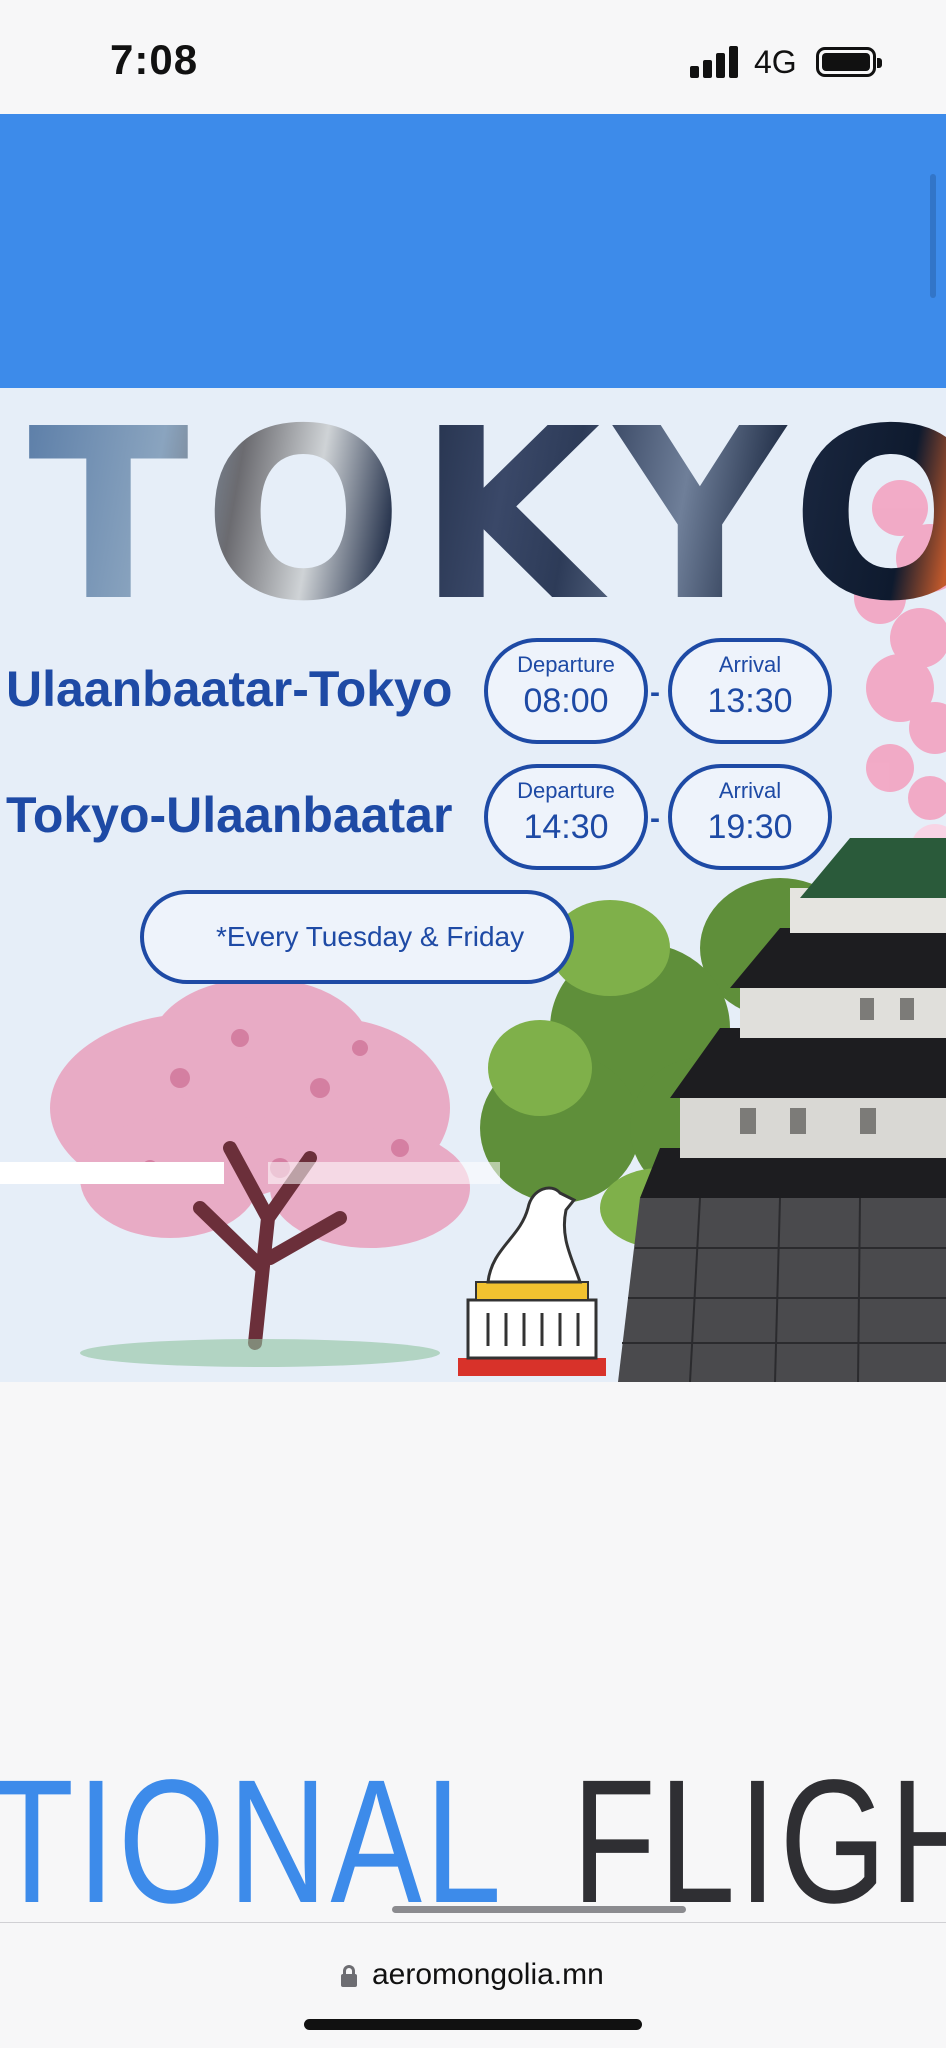 The height and width of the screenshot is (2048, 946). I want to click on arrival-pill: Arrival 19:30, so click(750, 817).